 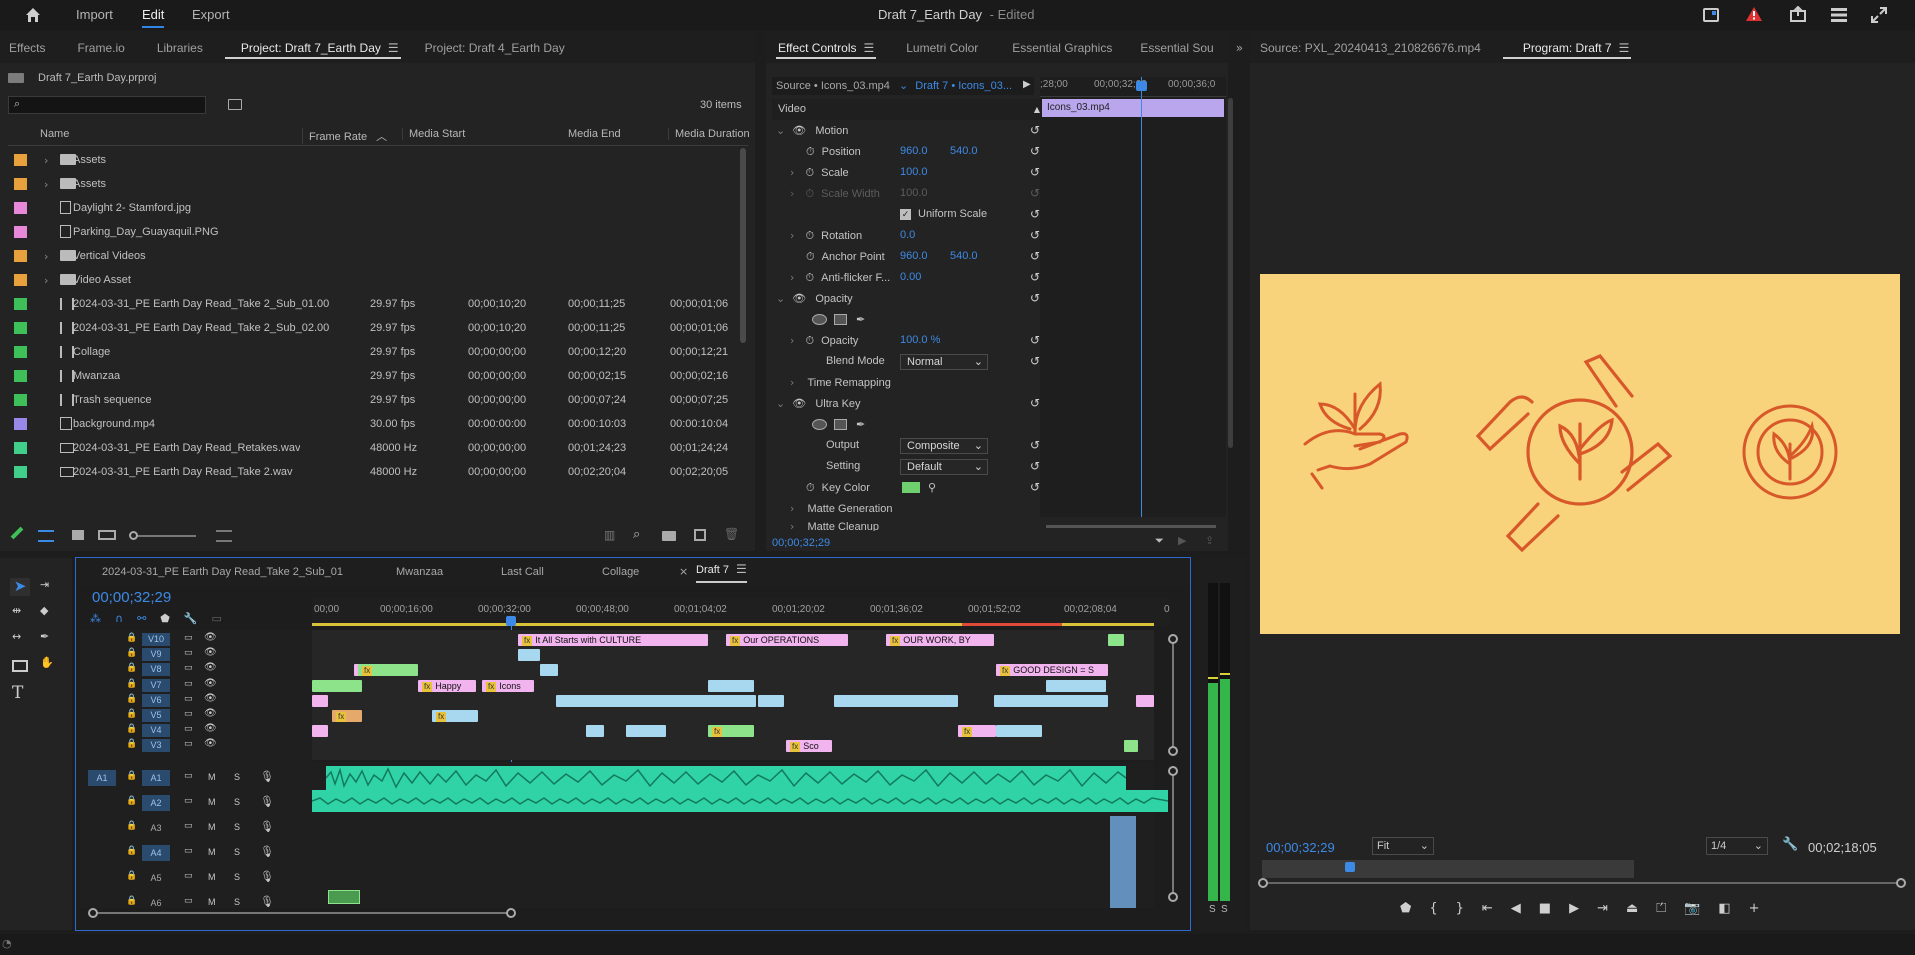 I want to click on menu-import: Import, so click(x=94, y=15).